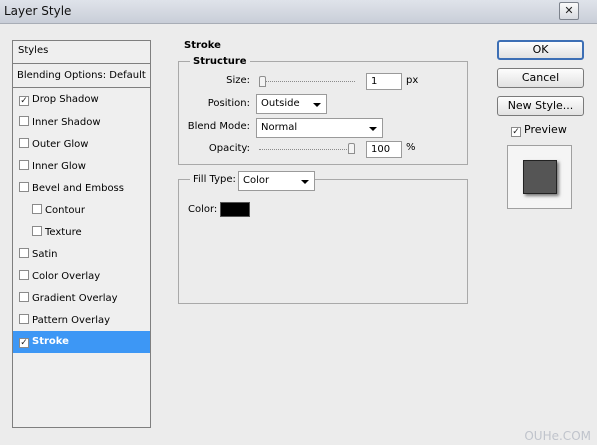 This screenshot has height=445, width=597. I want to click on blend-mode-select: Normal, so click(319, 128).